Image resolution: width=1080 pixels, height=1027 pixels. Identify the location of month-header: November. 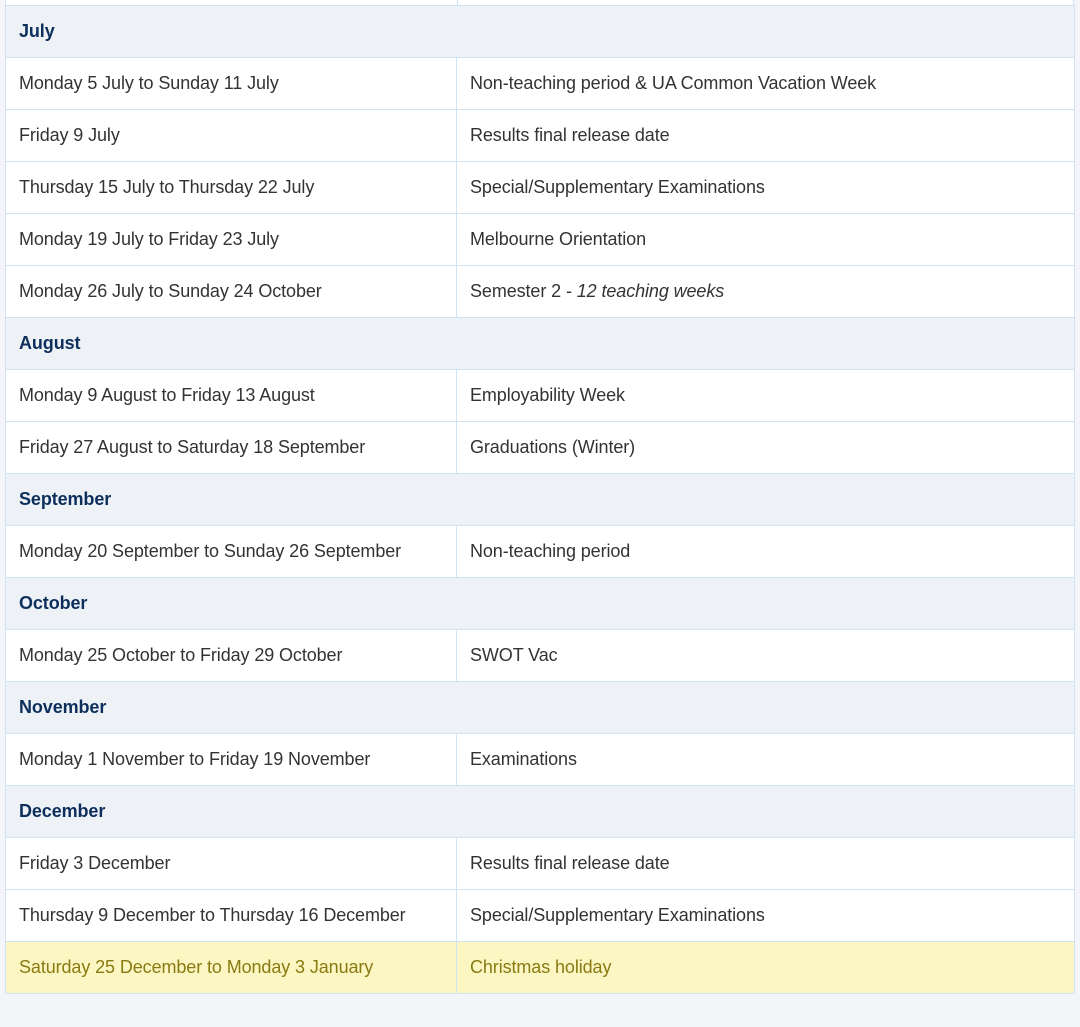
(540, 707).